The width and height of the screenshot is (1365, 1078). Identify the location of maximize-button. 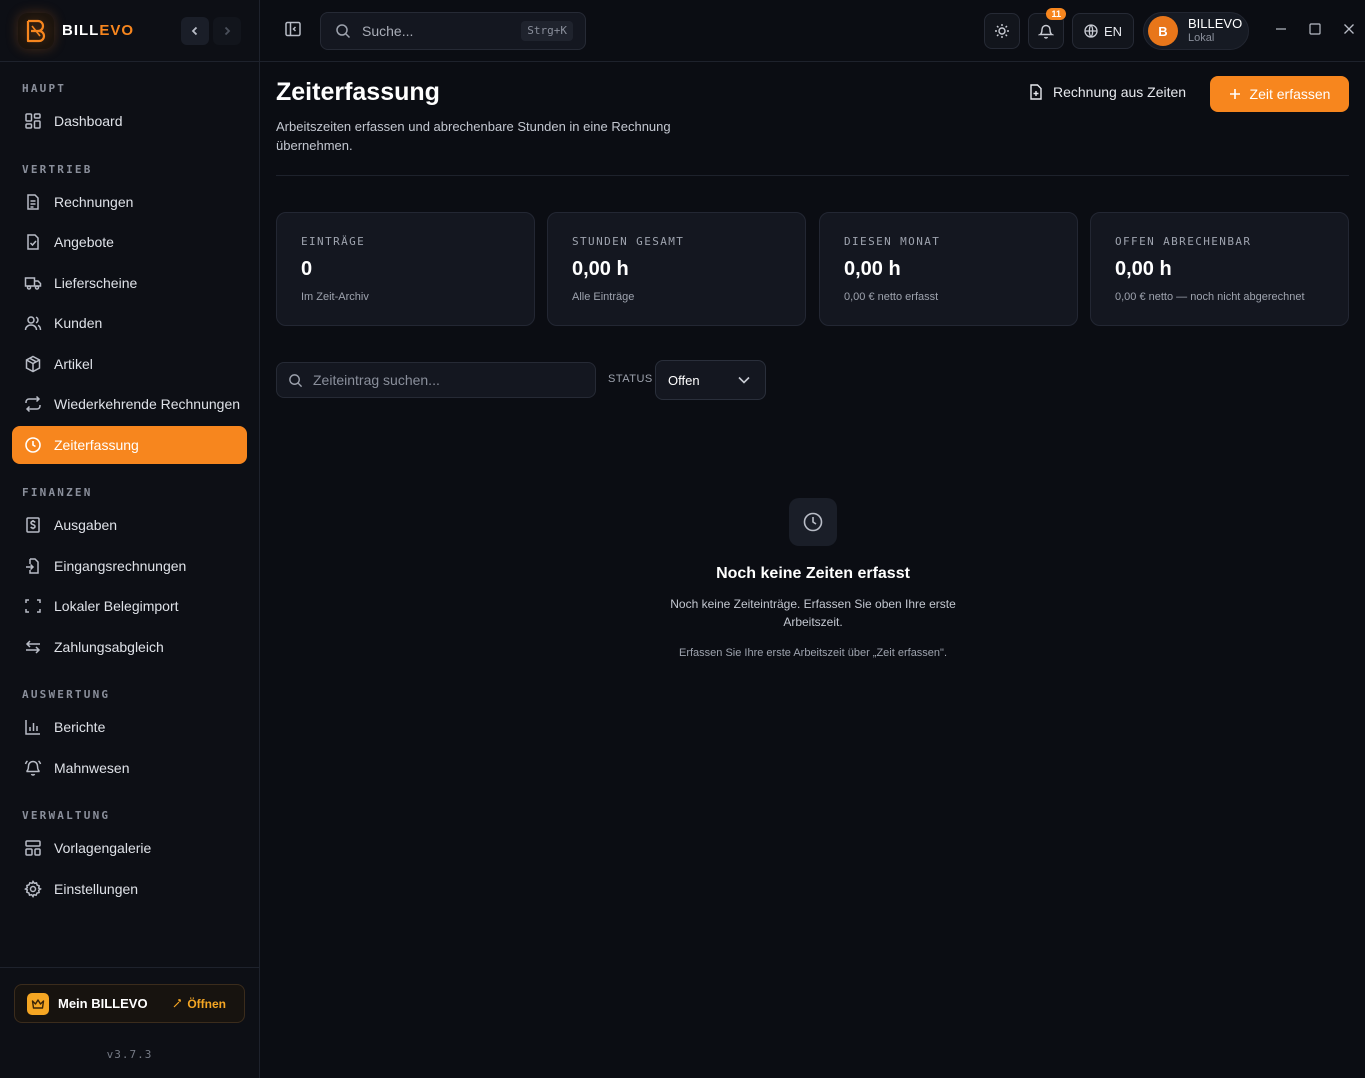
(1315, 30).